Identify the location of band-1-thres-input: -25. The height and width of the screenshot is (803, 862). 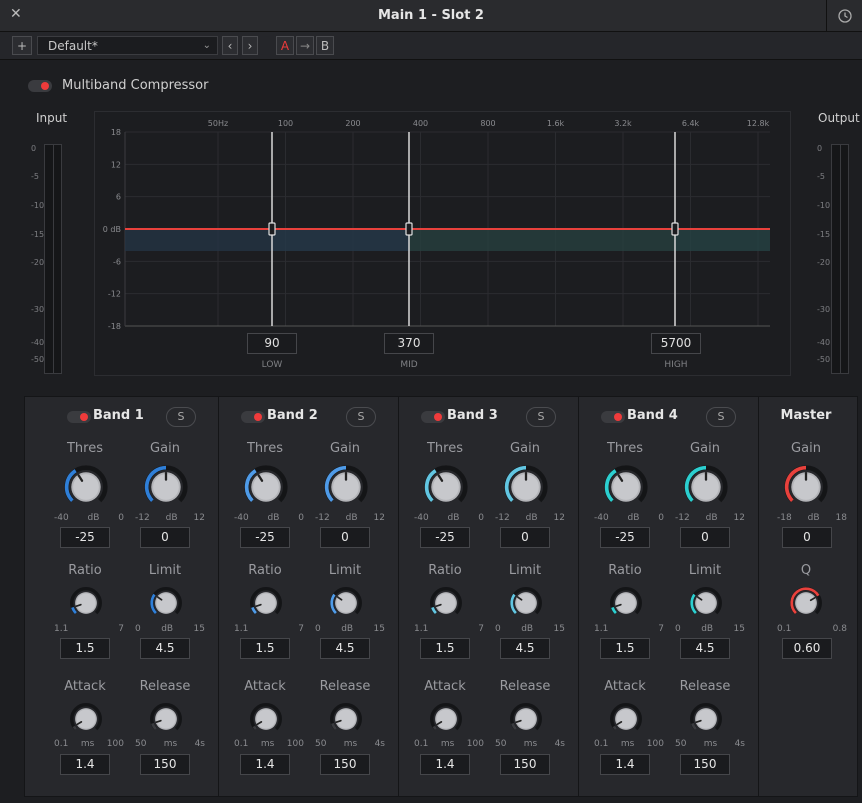
(85, 537).